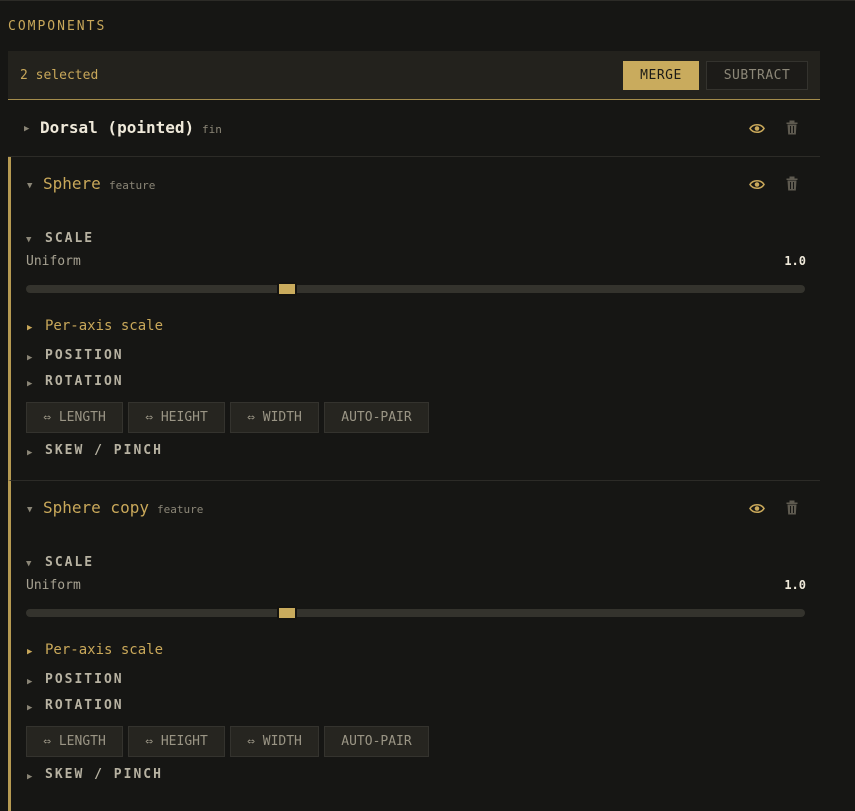 This screenshot has height=811, width=855. What do you see at coordinates (415, 185) in the screenshot?
I see `component-header: ▼ Sphere feature` at bounding box center [415, 185].